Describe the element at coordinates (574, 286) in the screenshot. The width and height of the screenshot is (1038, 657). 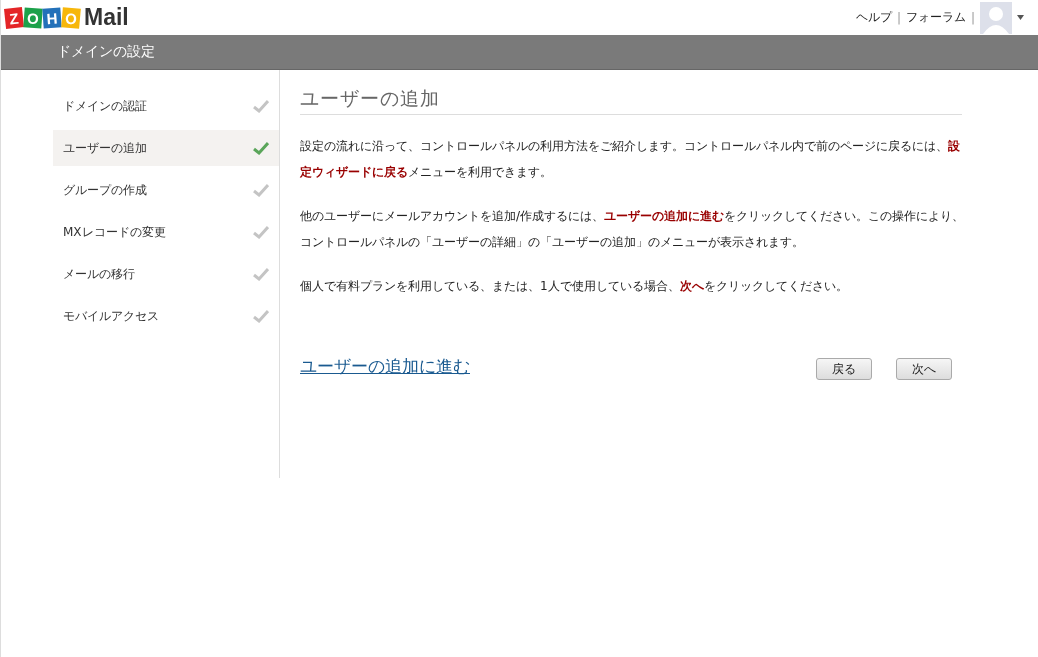
I see `paragraph: 個人で有料プランを利用している、または、1人で使用している場合、次へをクリックしてください。` at that location.